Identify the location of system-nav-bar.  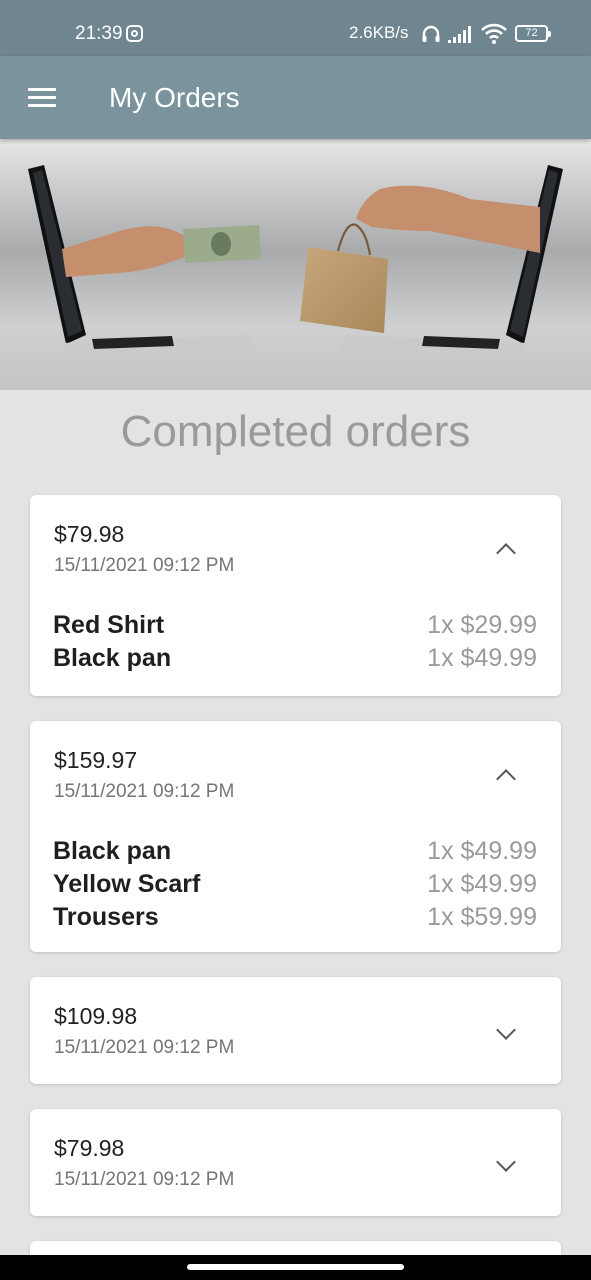
(295, 1267).